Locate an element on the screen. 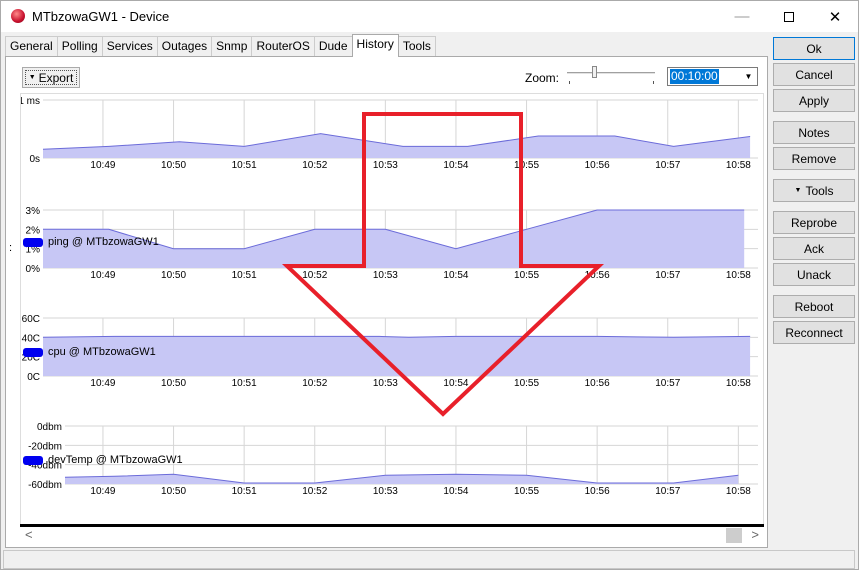 The width and height of the screenshot is (859, 570). y-tick-label: 0C is located at coordinates (33, 377).